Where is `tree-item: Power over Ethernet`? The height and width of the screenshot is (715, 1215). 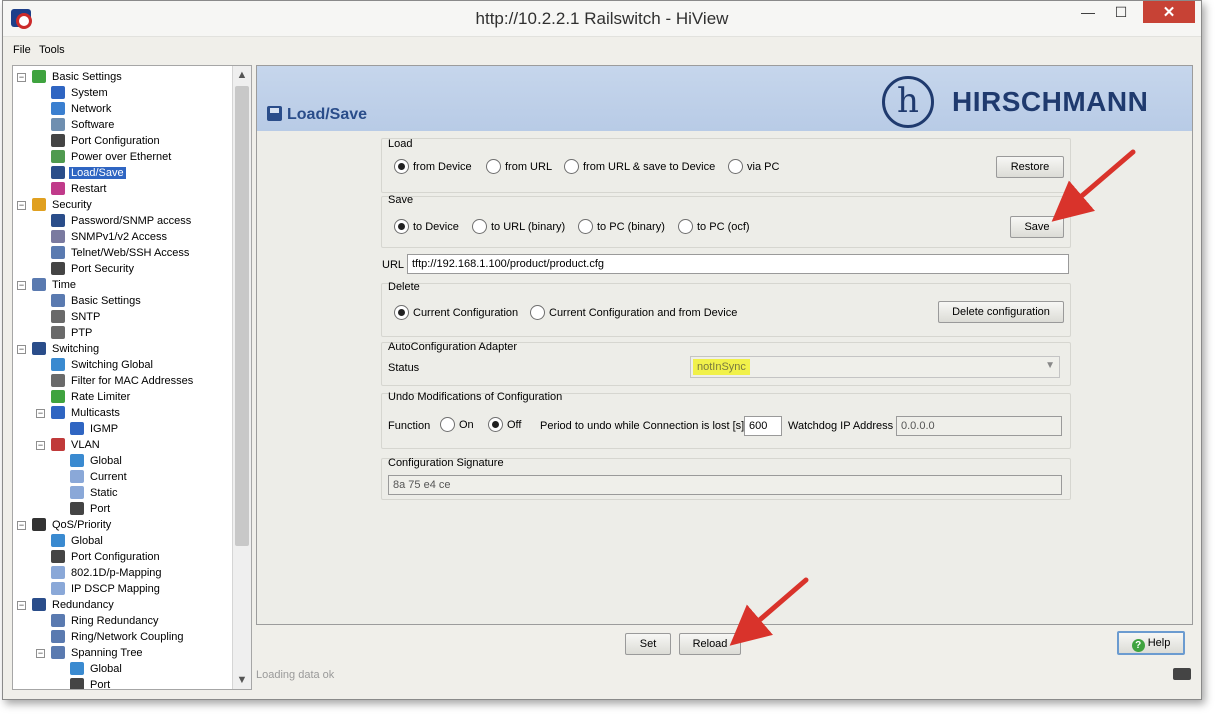
tree-item: Power over Ethernet is located at coordinates (112, 157).